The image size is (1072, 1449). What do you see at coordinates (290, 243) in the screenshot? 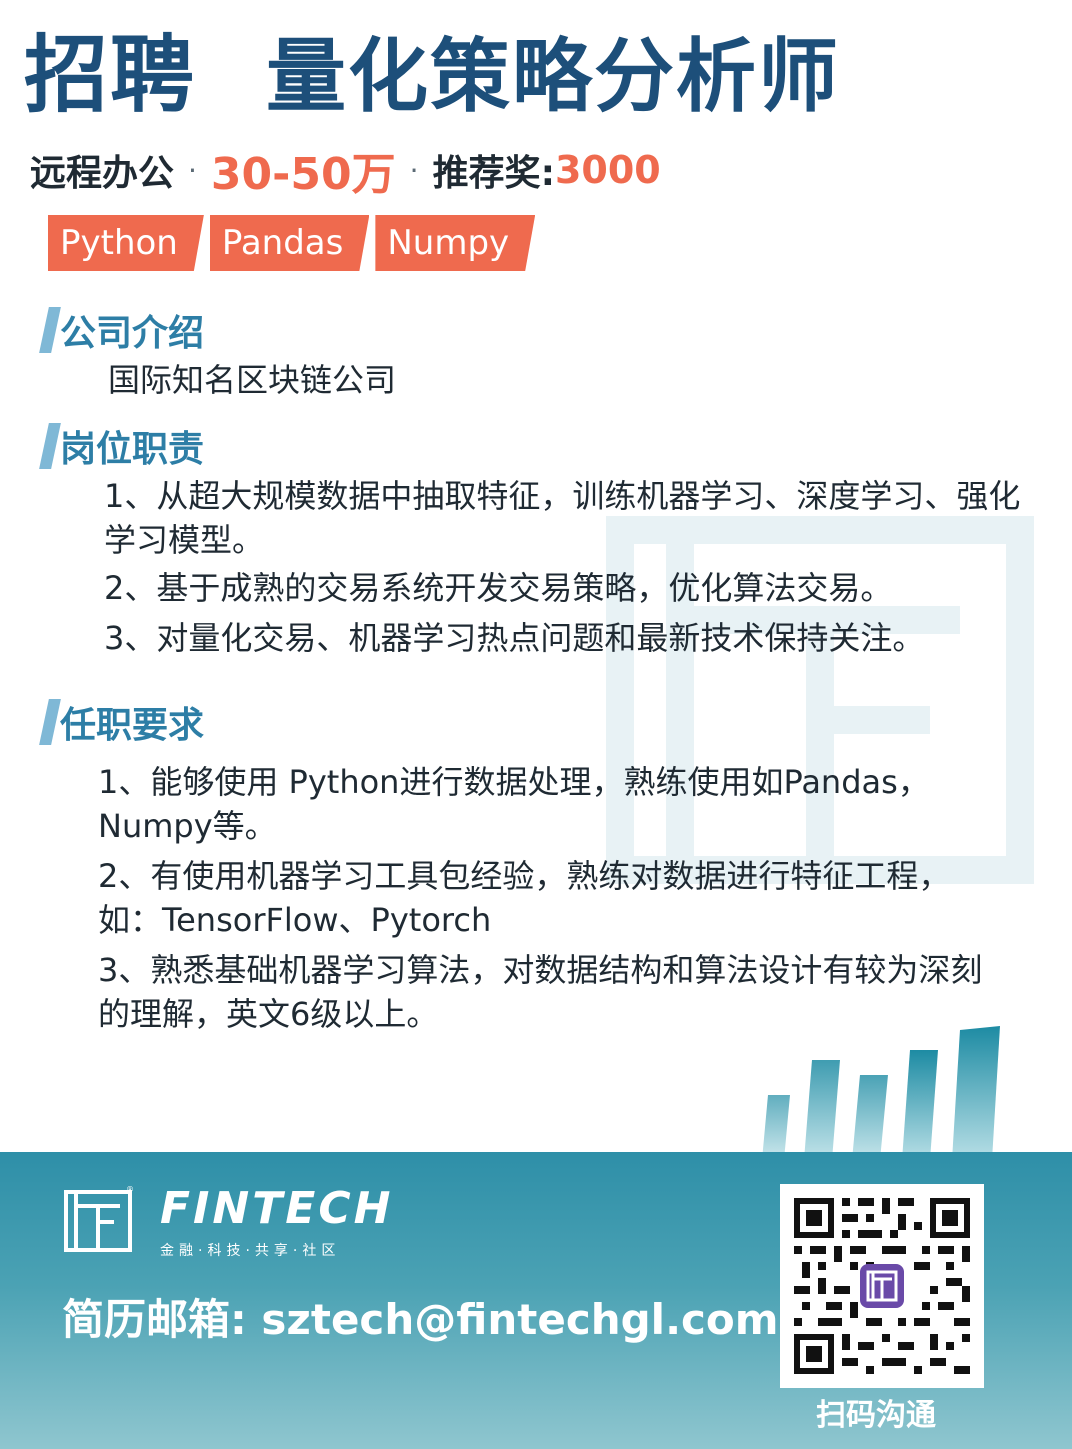
I see `tag-pandas: Pandas` at bounding box center [290, 243].